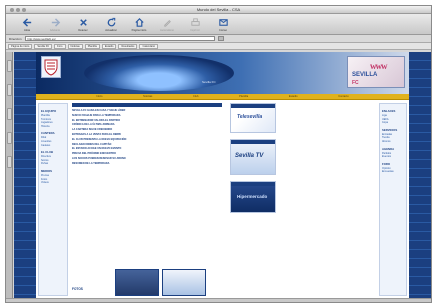 The image size is (437, 307). Describe the element at coordinates (209, 82) in the screenshot. I see `banner-caption: Sevilla FC` at that location.